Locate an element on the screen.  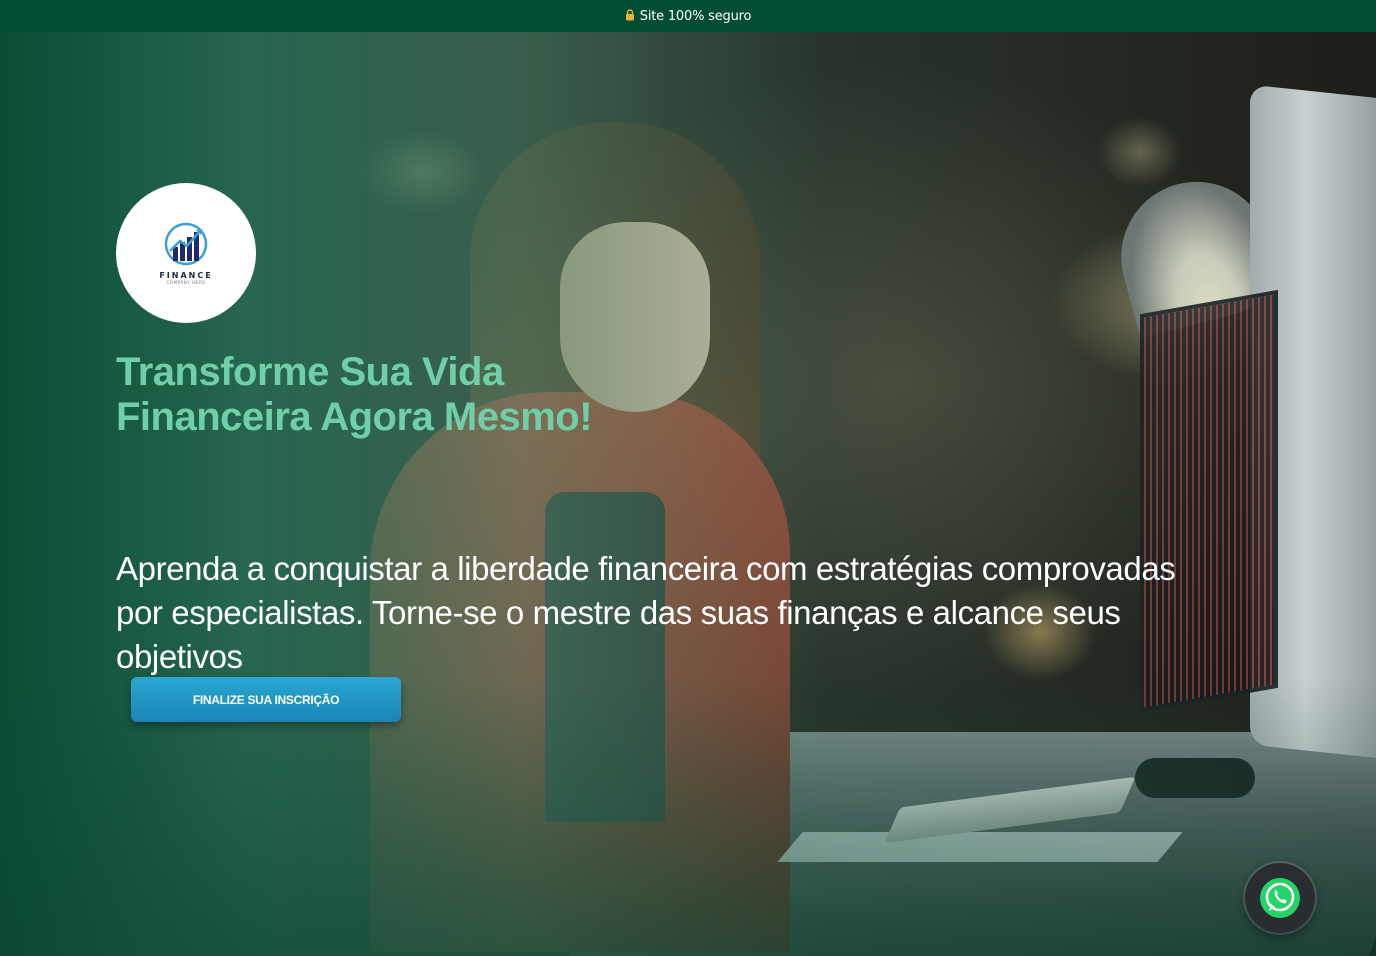
whatsapp-icon is located at coordinates (1280, 898).